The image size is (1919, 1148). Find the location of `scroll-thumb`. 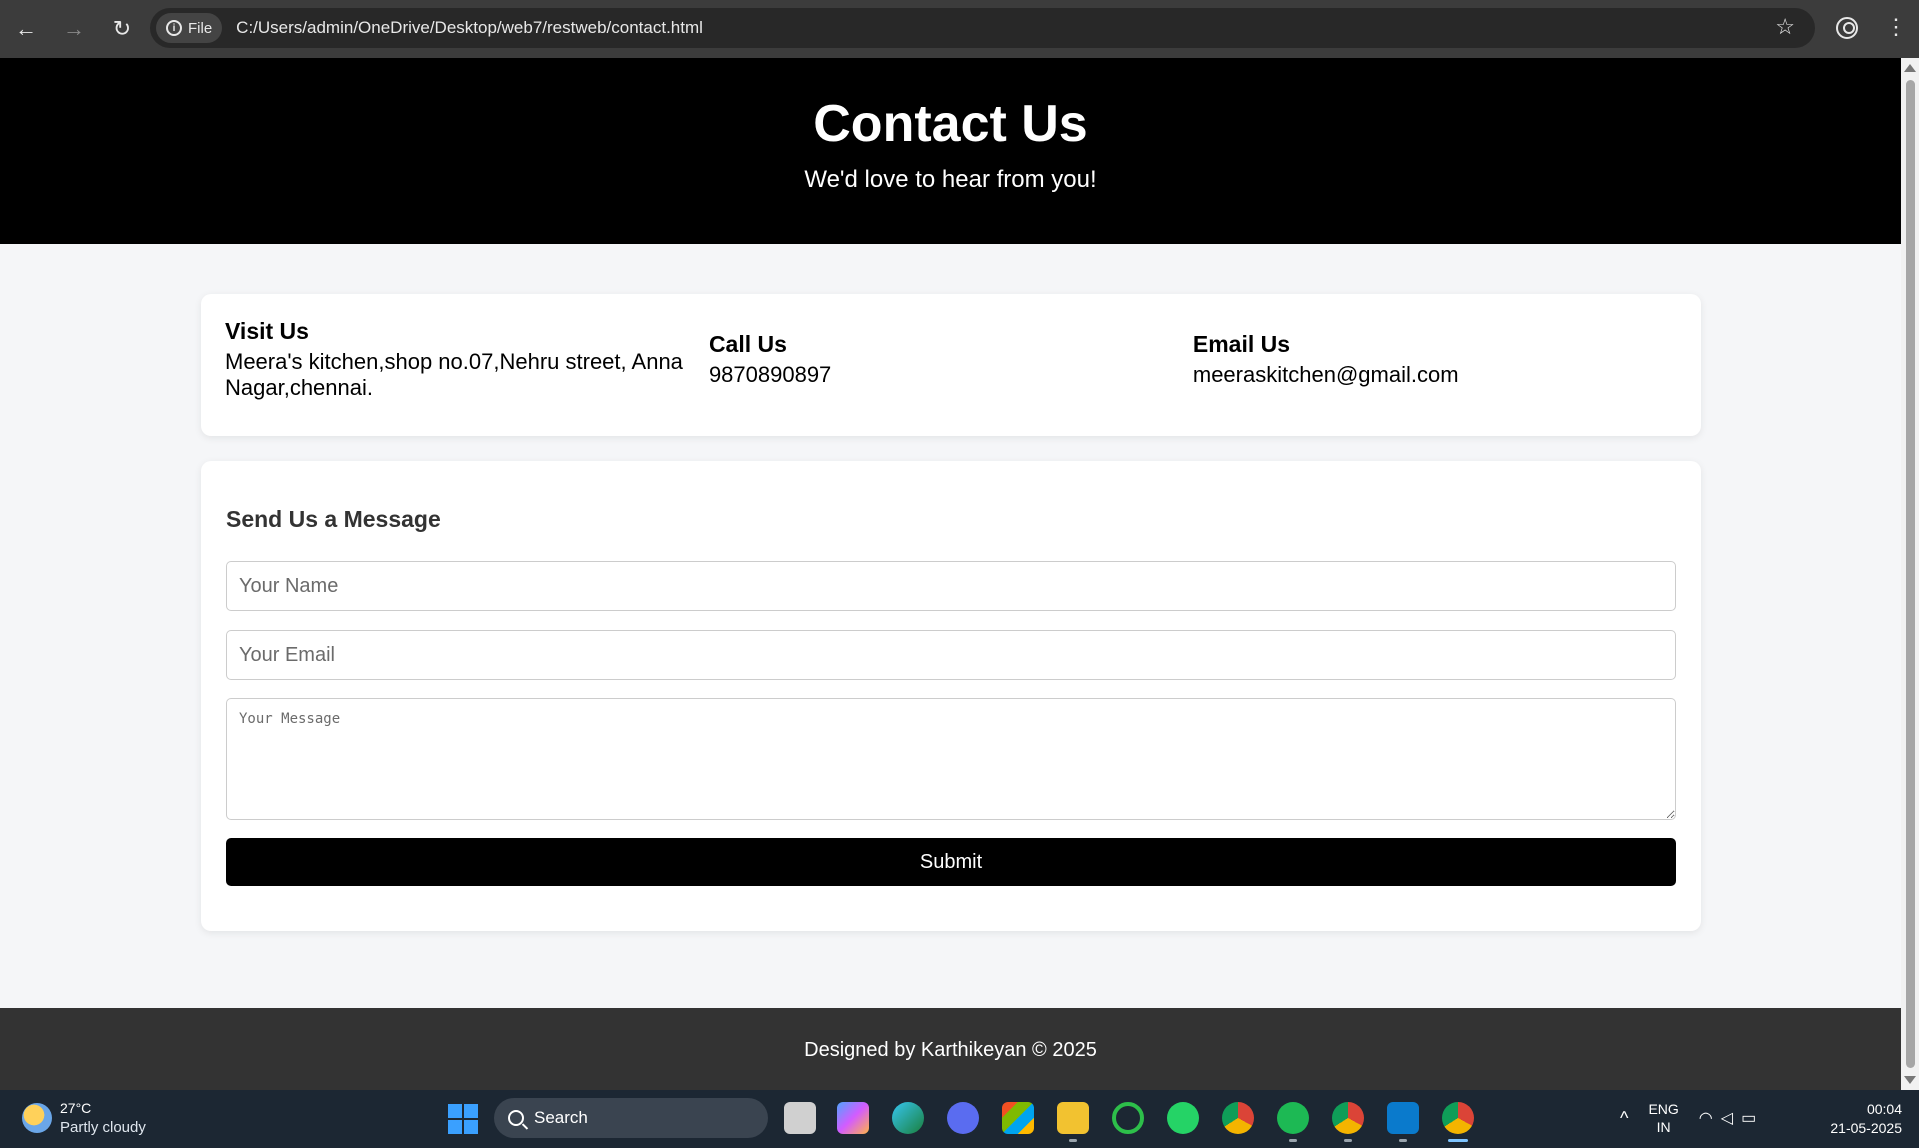

scroll-thumb is located at coordinates (1910, 574).